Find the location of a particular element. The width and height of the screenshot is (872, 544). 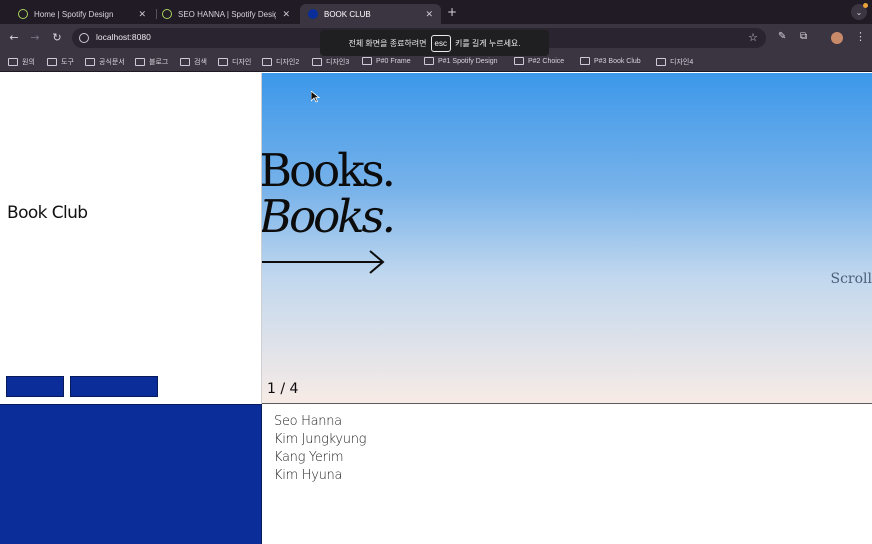

tab-label: Home | Spotify Design is located at coordinates (74, 14).